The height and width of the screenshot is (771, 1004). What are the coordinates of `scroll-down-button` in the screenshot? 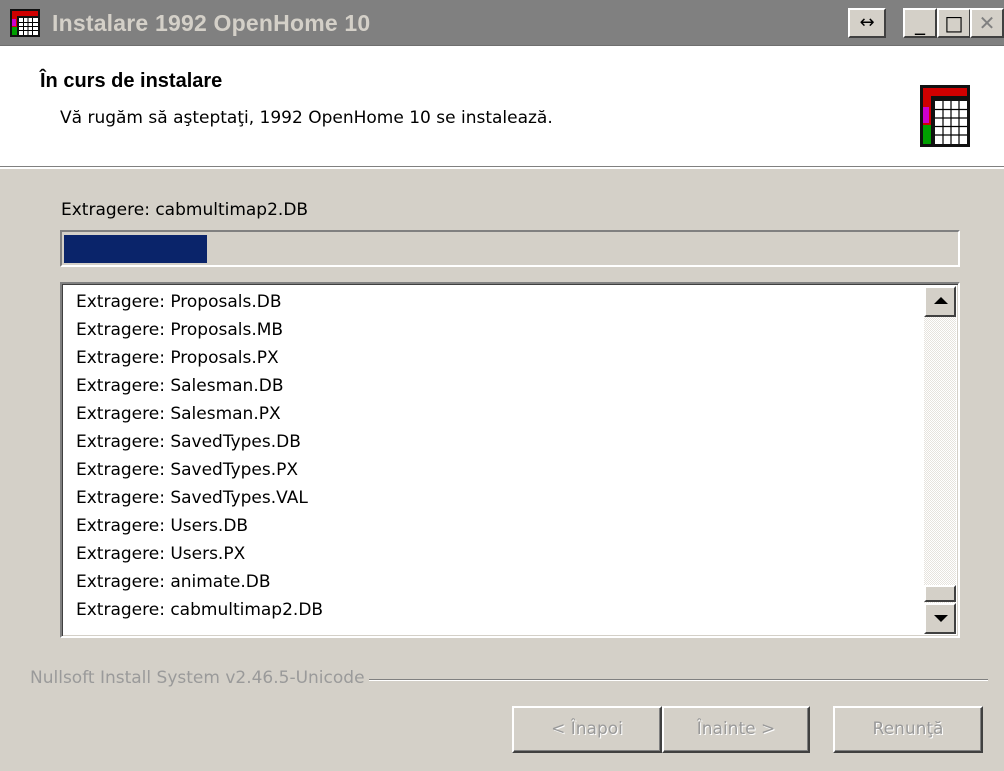 It's located at (940, 618).